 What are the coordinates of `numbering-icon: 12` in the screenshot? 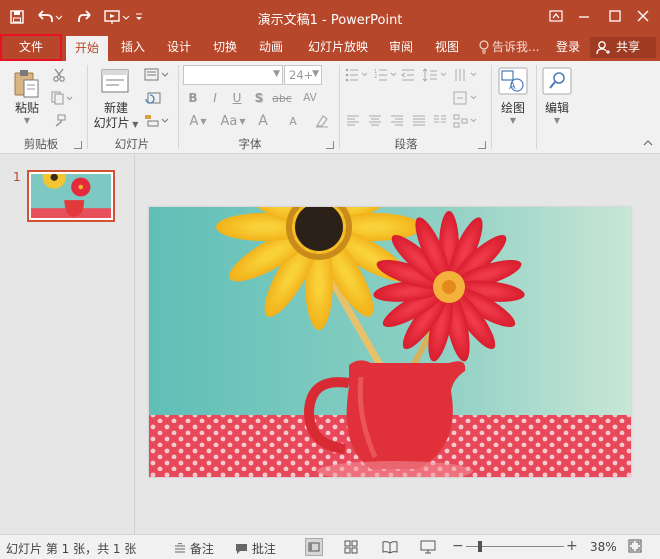 It's located at (386, 75).